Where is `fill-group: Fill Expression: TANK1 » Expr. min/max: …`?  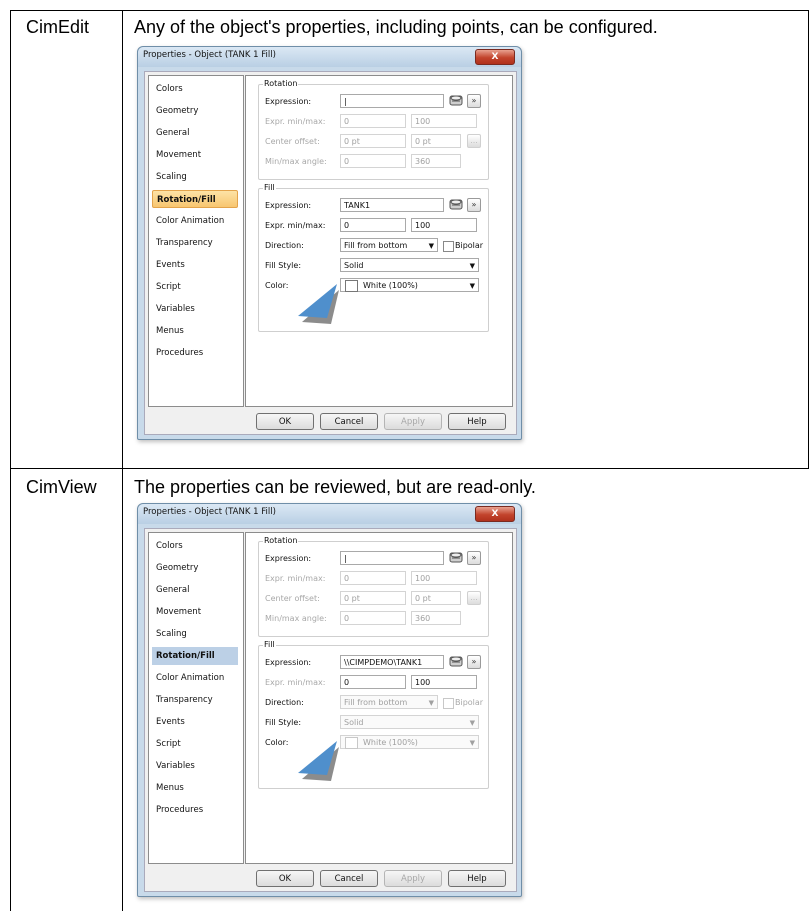
fill-group: Fill Expression: TANK1 » Expr. min/max: … is located at coordinates (373, 257).